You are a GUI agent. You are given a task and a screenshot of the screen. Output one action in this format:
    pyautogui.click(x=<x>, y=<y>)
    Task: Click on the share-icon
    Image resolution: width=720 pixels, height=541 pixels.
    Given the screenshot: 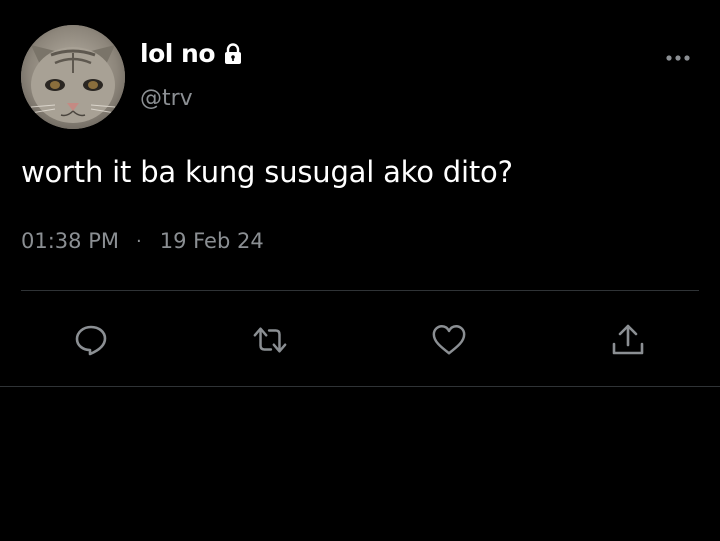 What is the action you would take?
    pyautogui.click(x=628, y=339)
    